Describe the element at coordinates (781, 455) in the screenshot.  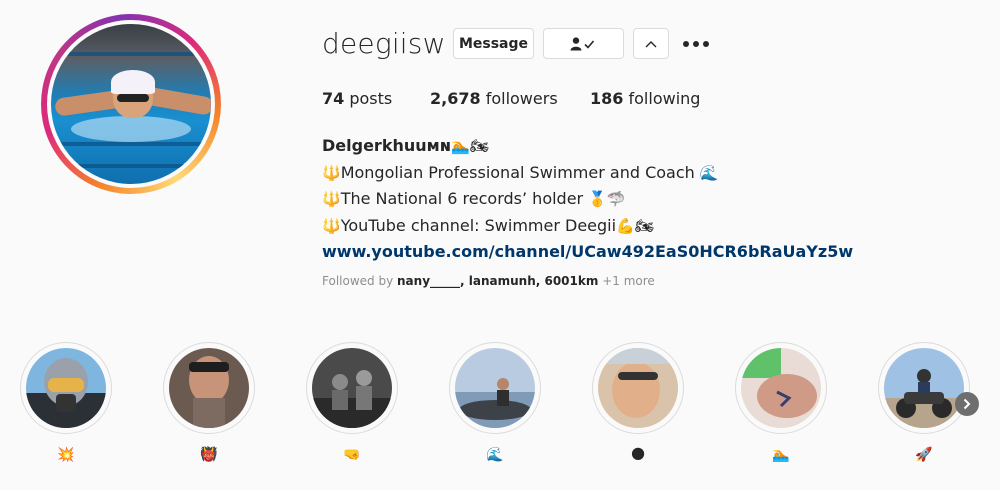
I see `highlight-label: 🏊` at that location.